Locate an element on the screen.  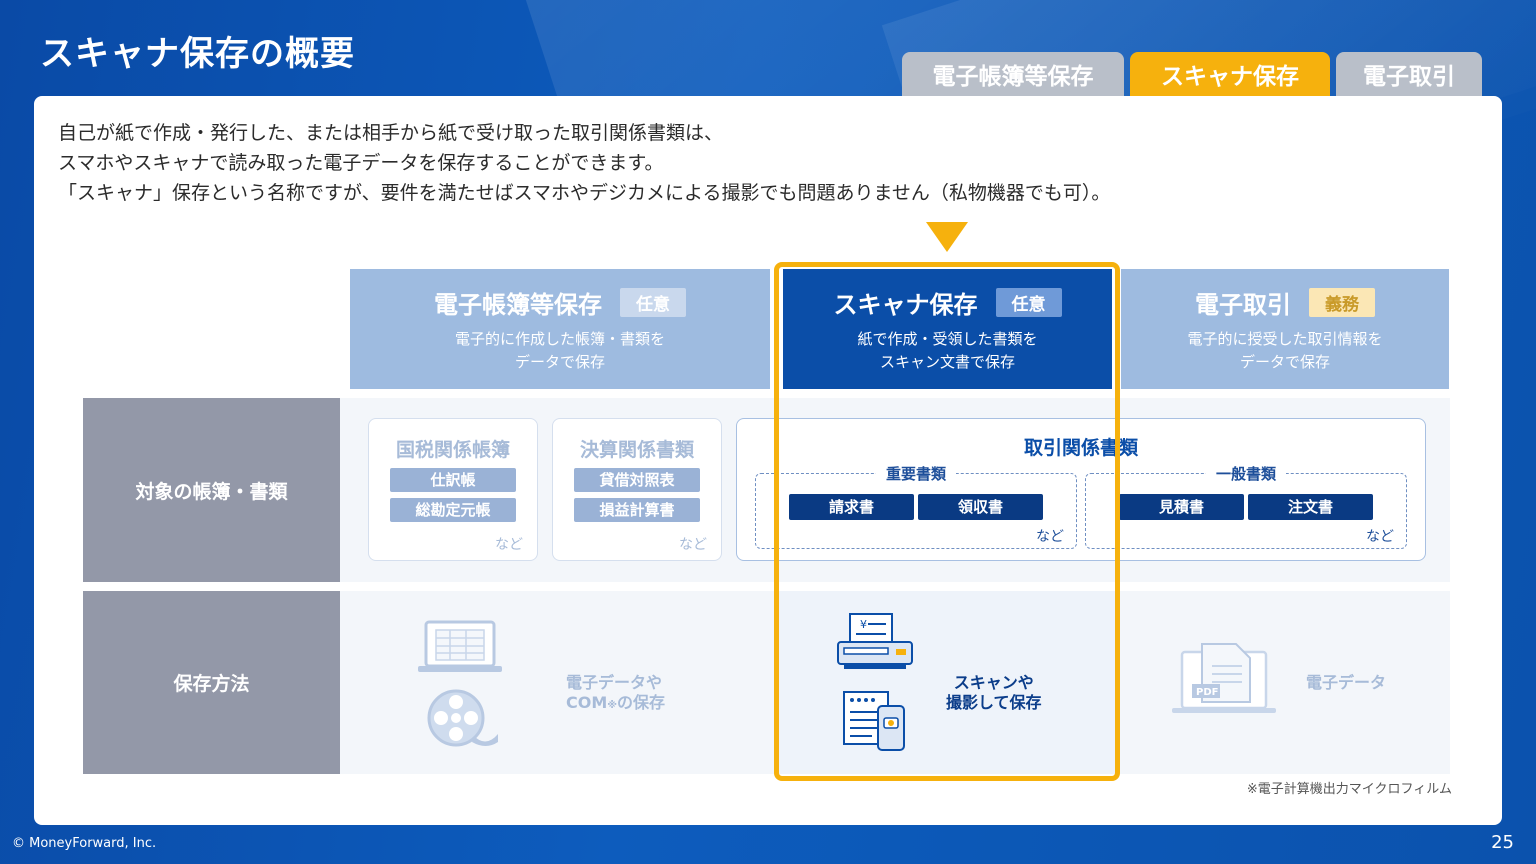
column-subtitle: 紙で作成・受領した書類を スキャン文書で保存 is located at coordinates (947, 351).